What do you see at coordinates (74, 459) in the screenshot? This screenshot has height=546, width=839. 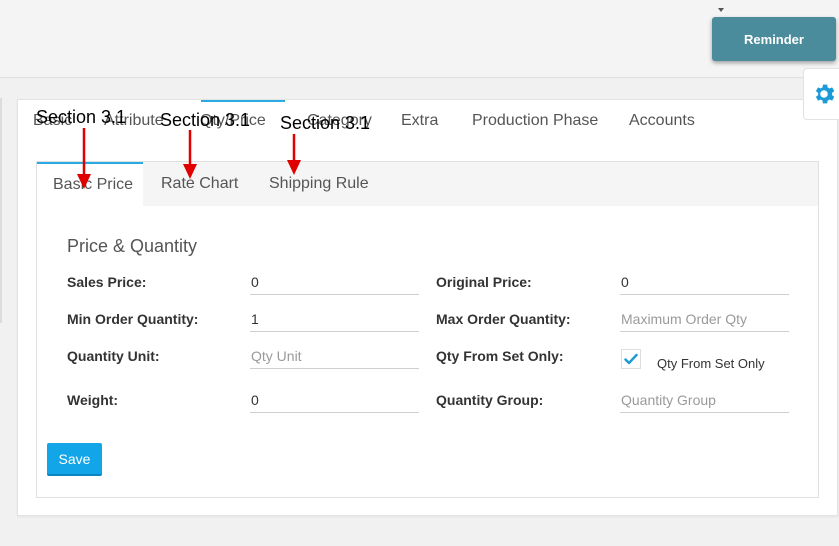 I see `save-button: Save` at bounding box center [74, 459].